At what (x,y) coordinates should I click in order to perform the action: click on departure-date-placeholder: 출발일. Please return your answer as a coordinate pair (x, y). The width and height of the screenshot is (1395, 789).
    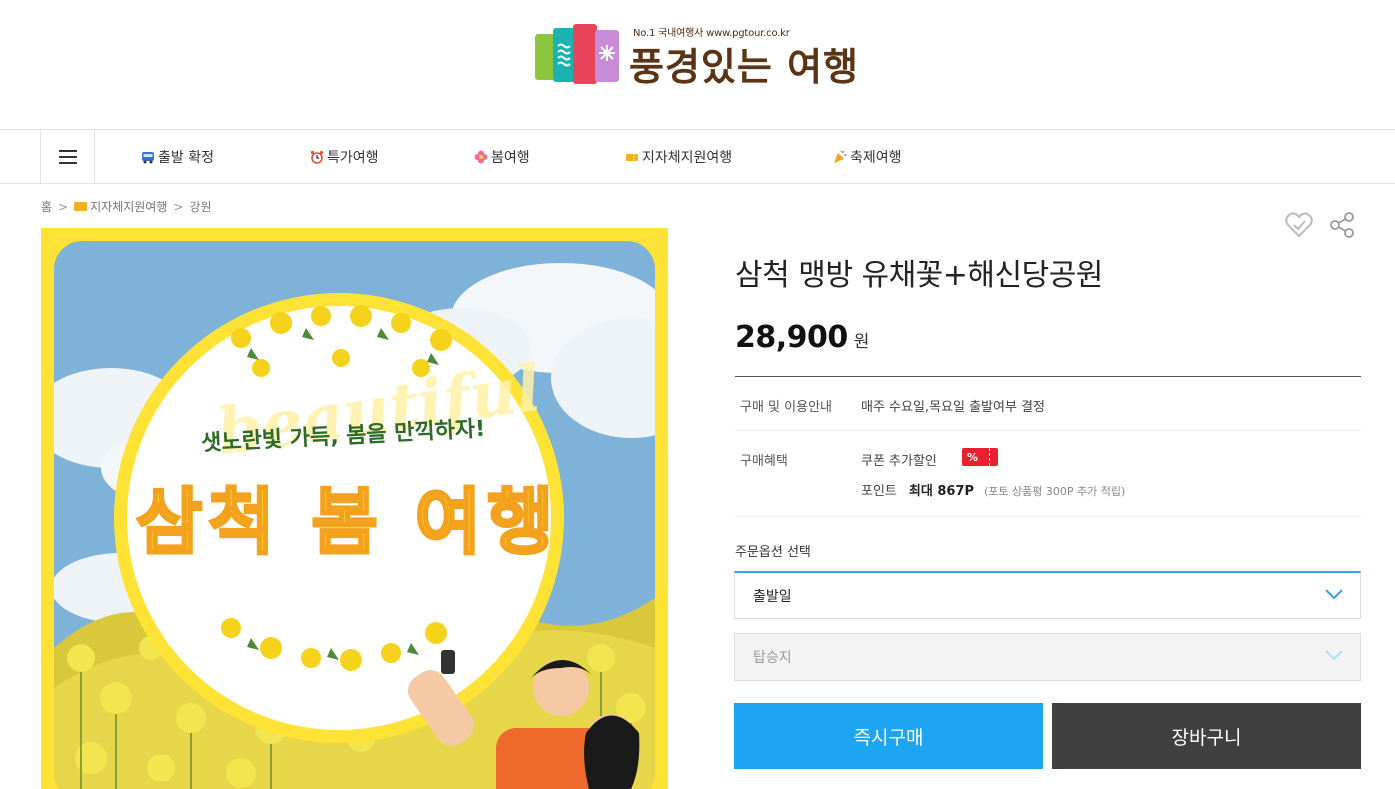
    Looking at the image, I should click on (772, 596).